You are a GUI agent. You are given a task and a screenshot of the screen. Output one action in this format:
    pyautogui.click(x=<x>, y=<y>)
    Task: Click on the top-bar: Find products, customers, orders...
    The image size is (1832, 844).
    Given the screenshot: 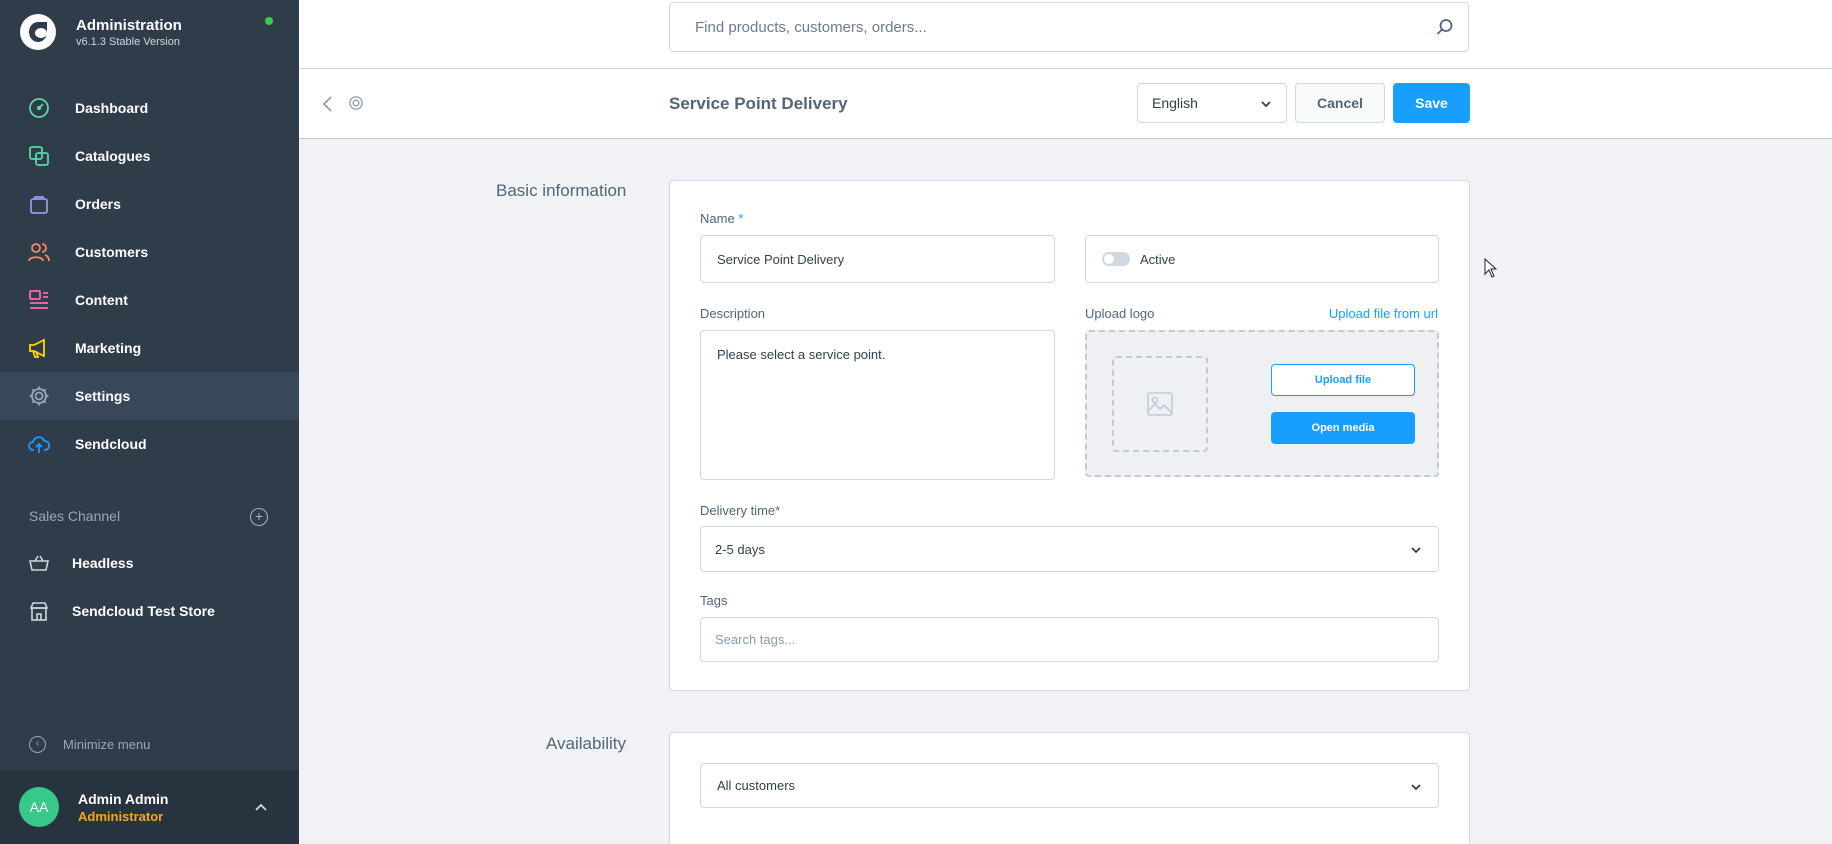 What is the action you would take?
    pyautogui.click(x=1065, y=34)
    